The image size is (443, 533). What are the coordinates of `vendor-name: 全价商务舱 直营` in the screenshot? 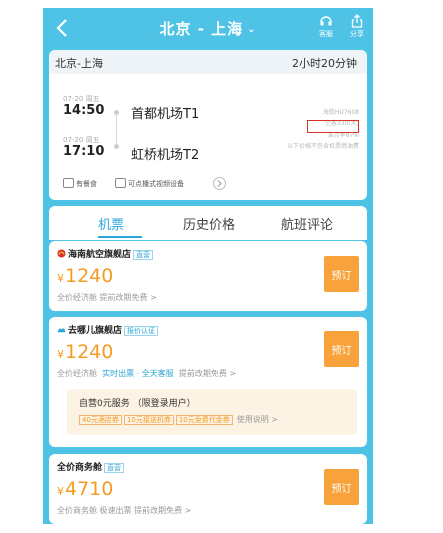 It's located at (91, 466).